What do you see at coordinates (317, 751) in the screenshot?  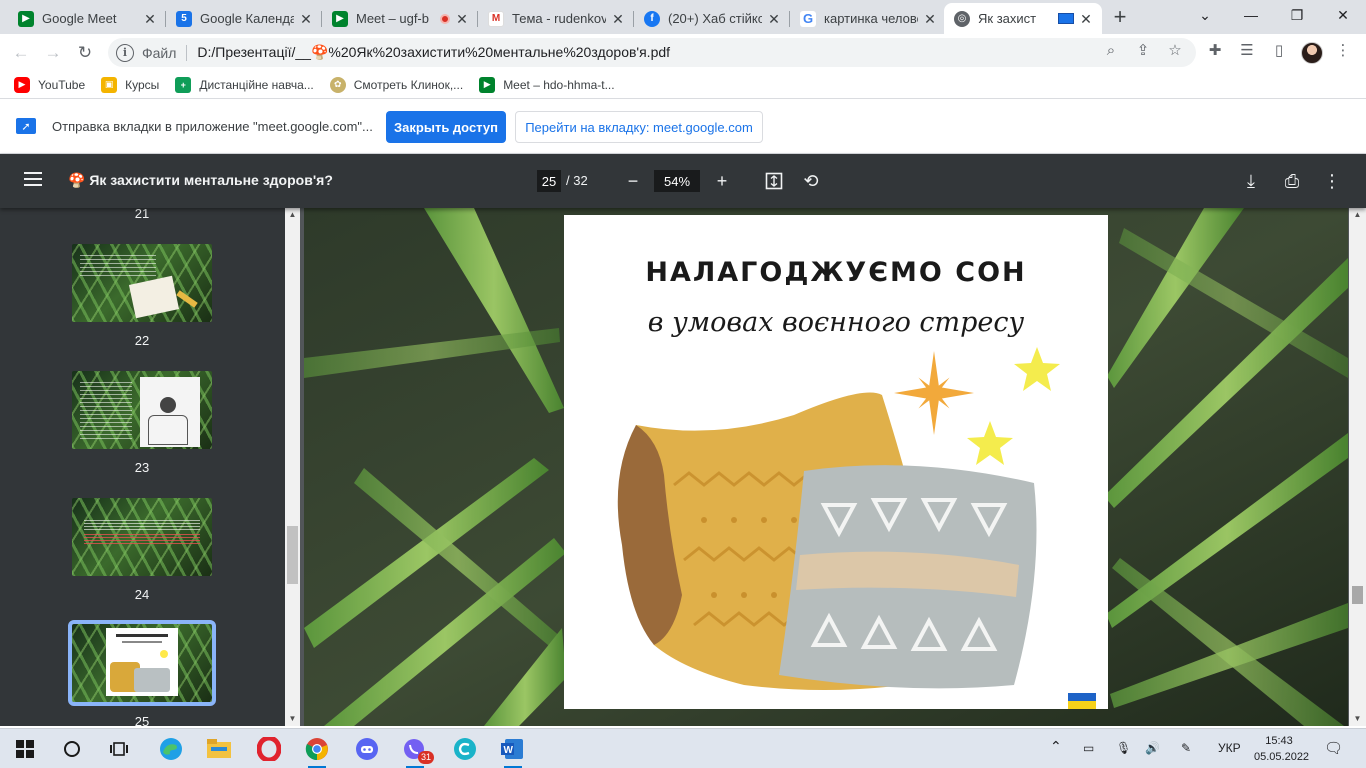 I see `chrome-icon` at bounding box center [317, 751].